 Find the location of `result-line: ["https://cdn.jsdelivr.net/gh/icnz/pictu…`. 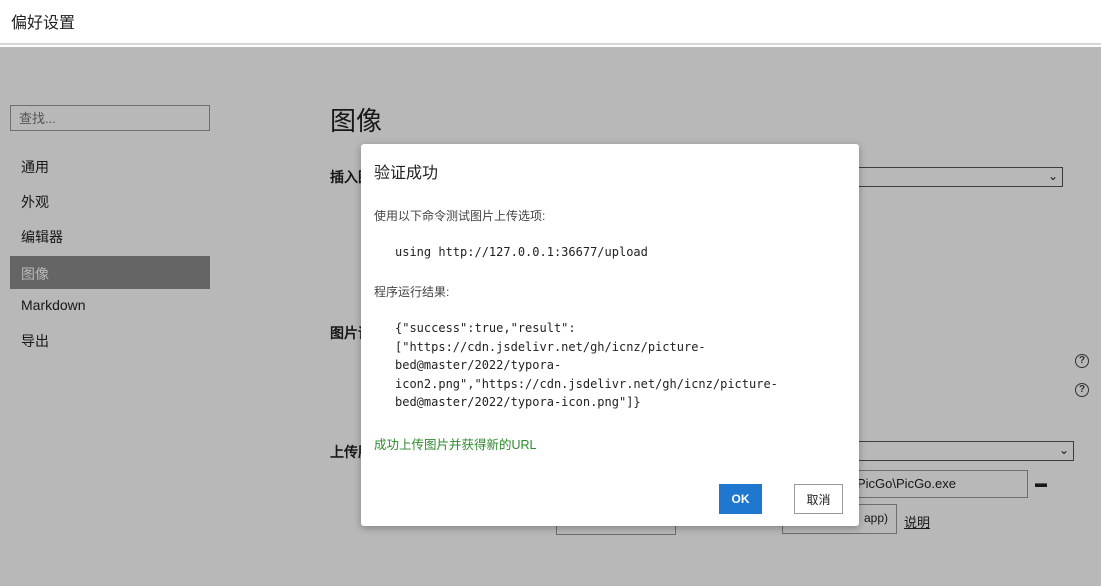

result-line: ["https://cdn.jsdelivr.net/gh/icnz/pictu… is located at coordinates (550, 346).